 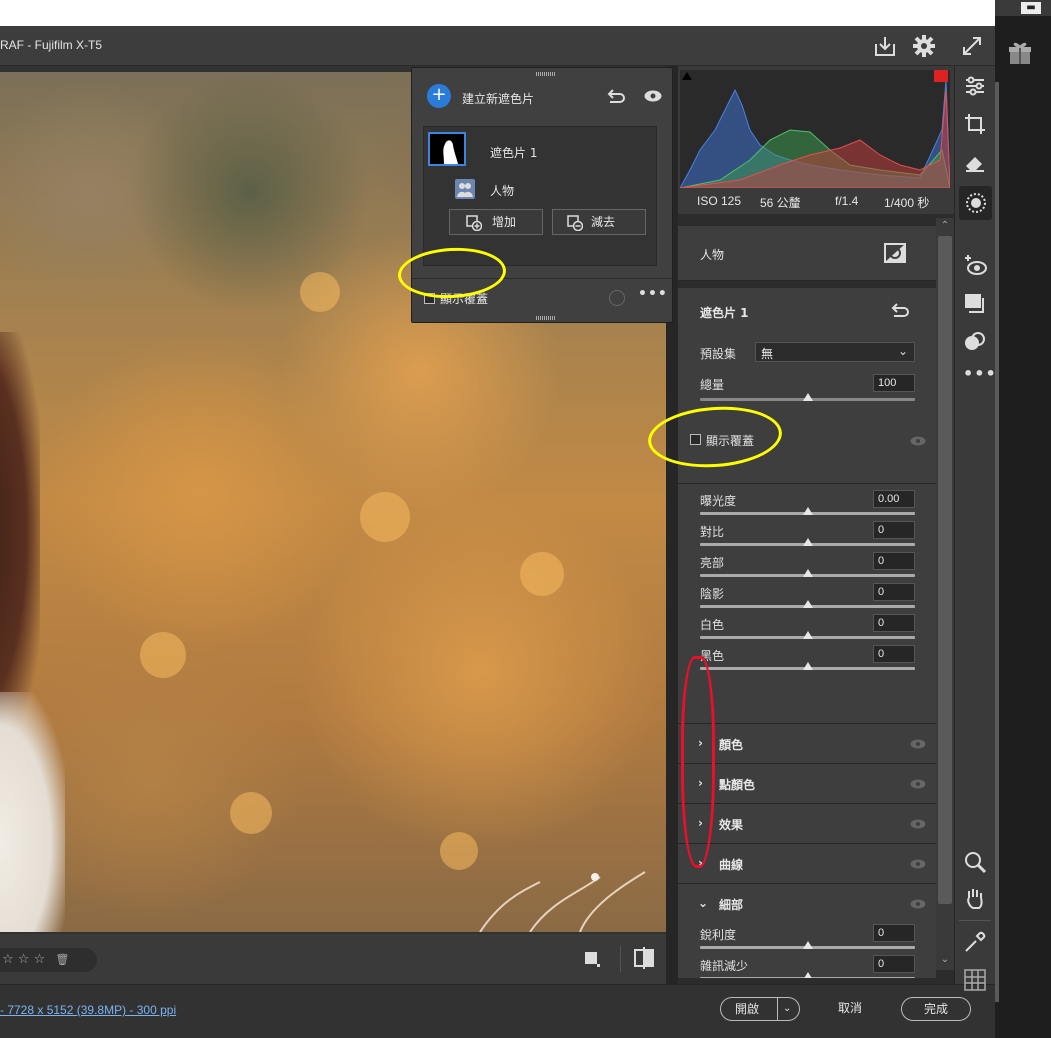 I want to click on mask-icon, so click(x=976, y=203).